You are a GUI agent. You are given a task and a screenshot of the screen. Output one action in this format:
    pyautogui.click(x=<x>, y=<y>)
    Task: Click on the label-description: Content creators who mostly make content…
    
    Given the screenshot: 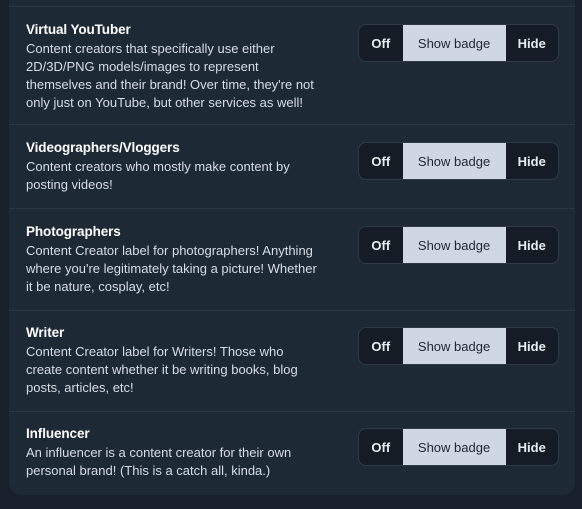 What is the action you would take?
    pyautogui.click(x=186, y=176)
    